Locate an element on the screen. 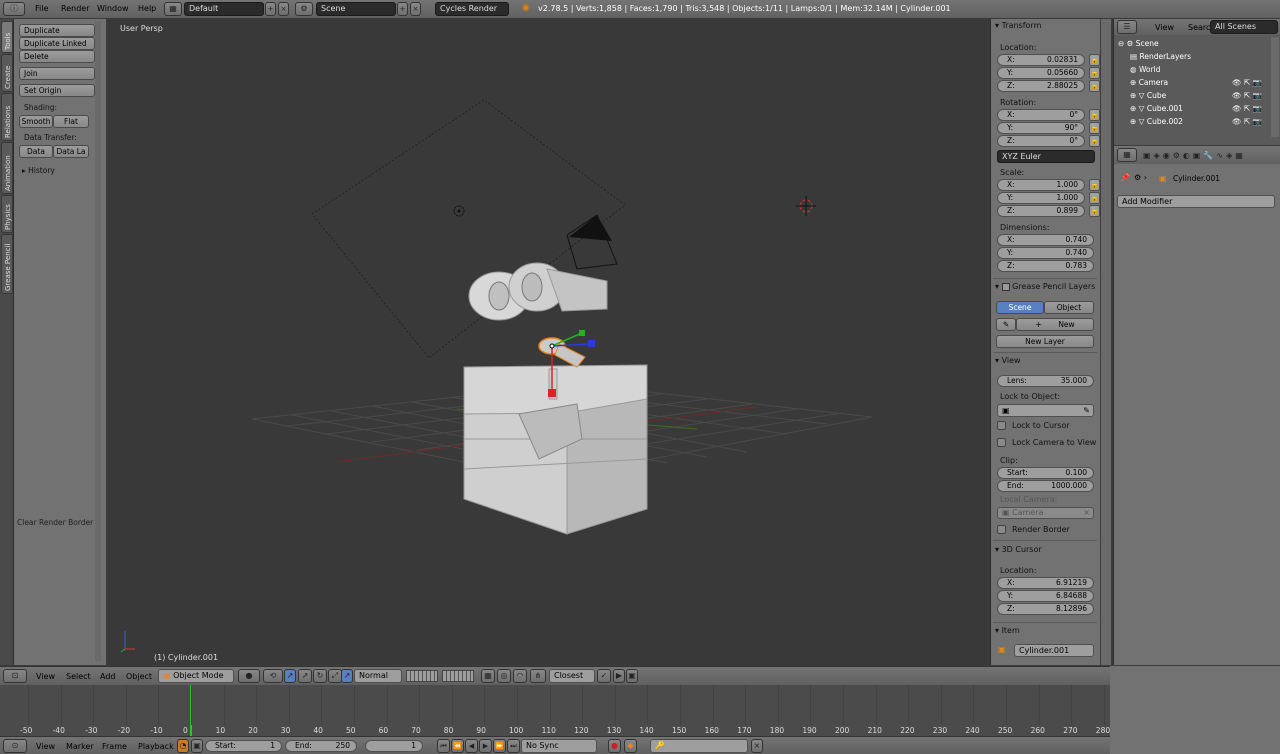 The width and height of the screenshot is (1280, 754). transform-panel-header: ▾ Transform is located at coordinates (1018, 25).